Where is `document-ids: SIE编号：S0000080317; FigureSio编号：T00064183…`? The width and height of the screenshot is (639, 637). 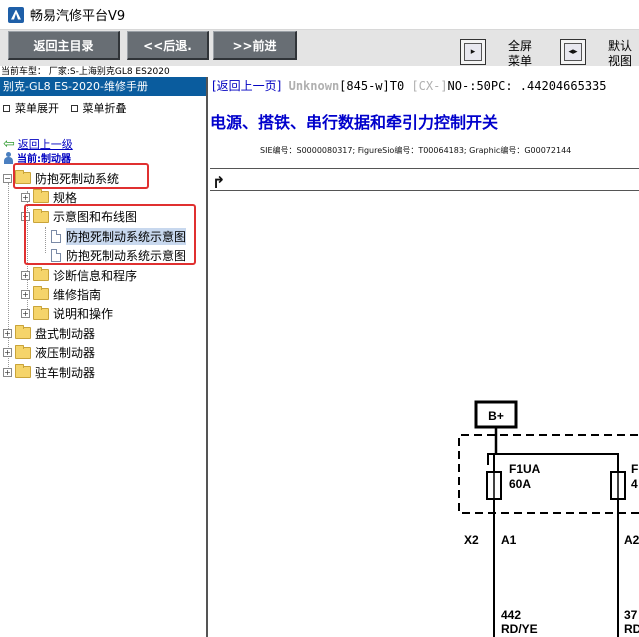
document-ids: SIE编号：S0000080317; FigureSio编号：T00064183… is located at coordinates (416, 150).